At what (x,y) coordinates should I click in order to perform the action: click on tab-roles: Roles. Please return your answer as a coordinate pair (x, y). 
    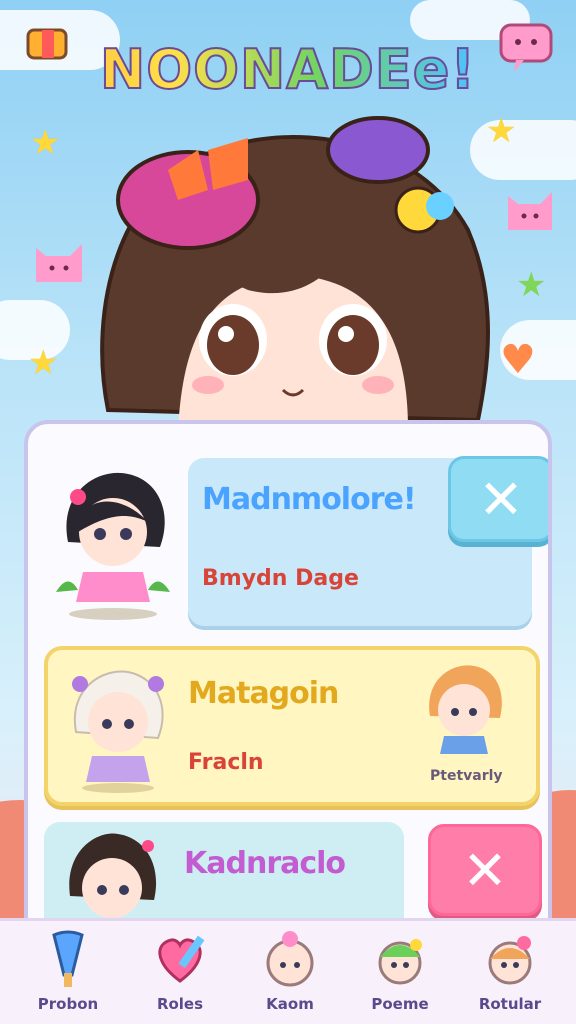
    Looking at the image, I should click on (180, 975).